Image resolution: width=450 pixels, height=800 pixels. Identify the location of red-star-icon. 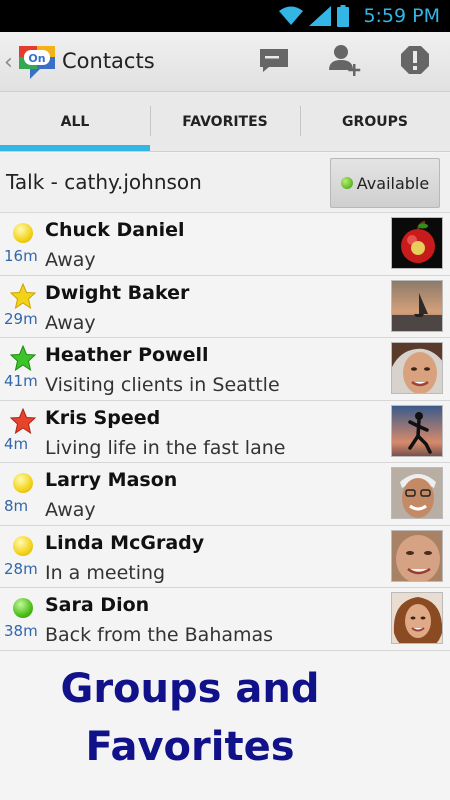
(23, 420).